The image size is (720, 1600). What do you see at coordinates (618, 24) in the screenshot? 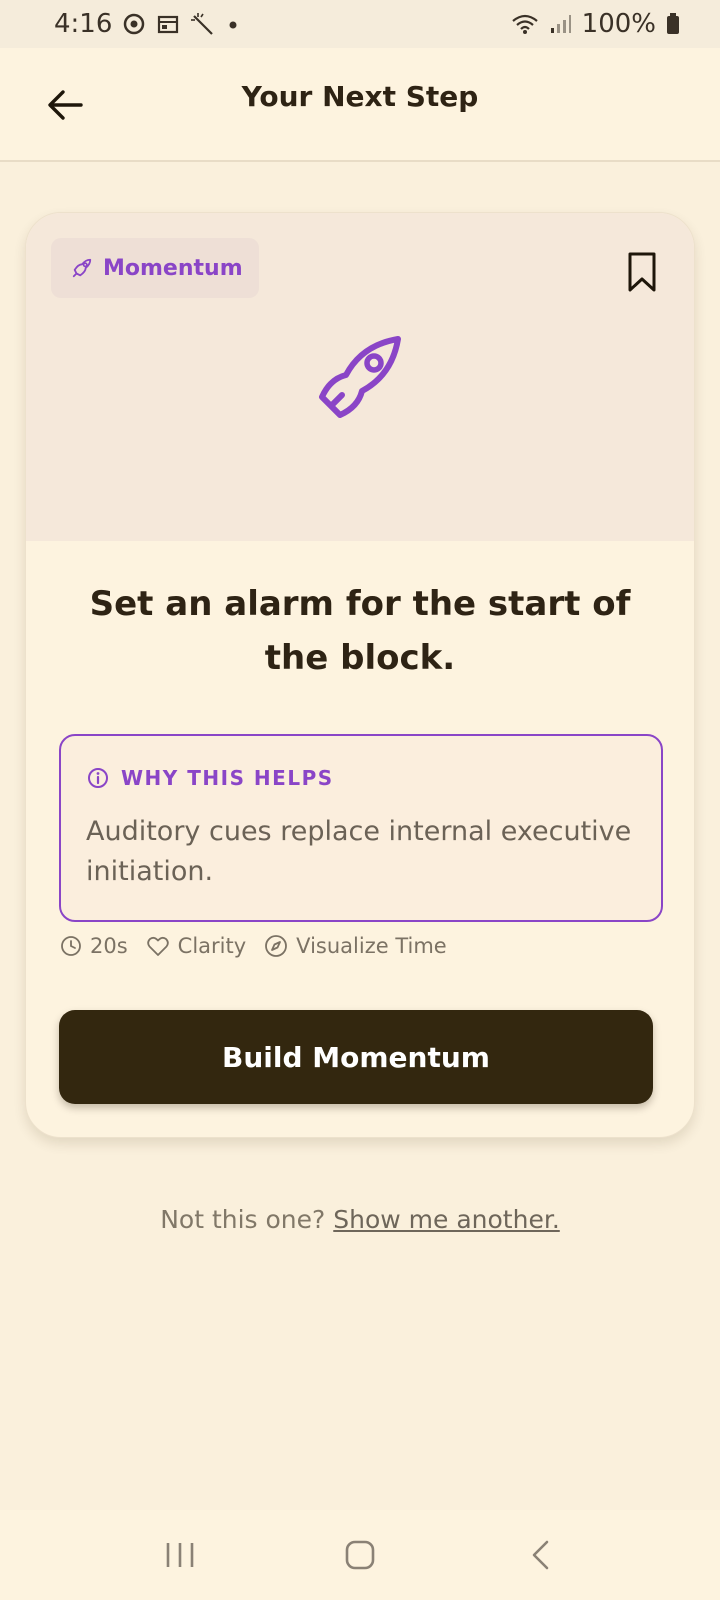
I see `battery-level: 100%` at bounding box center [618, 24].